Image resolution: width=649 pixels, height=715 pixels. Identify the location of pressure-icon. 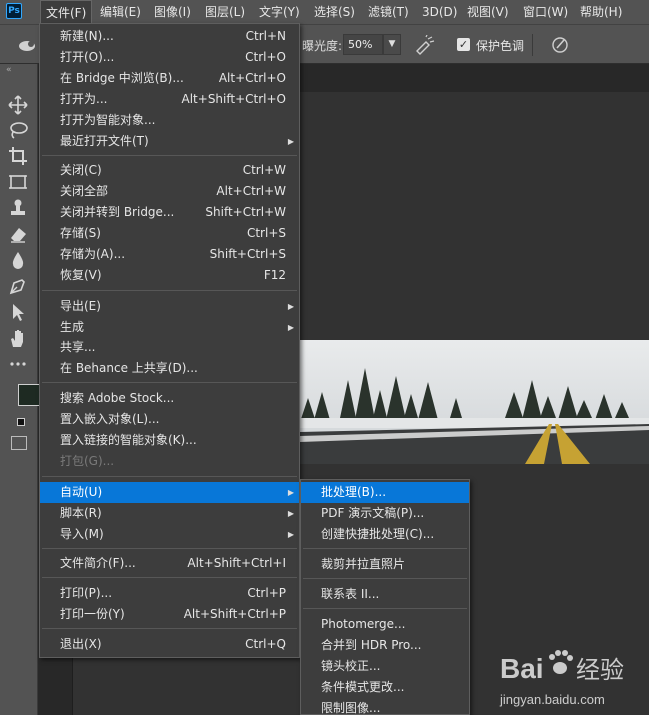
(560, 45).